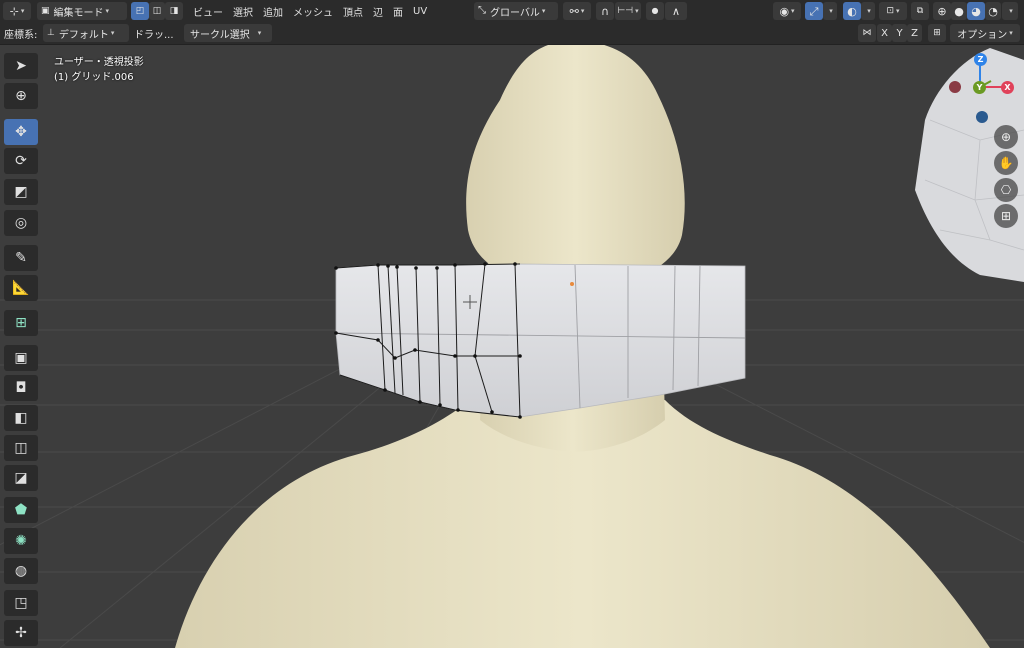 The height and width of the screenshot is (648, 1024). What do you see at coordinates (628, 11) in the screenshot?
I see `snap-target-button: ⊢⊣ ▾` at bounding box center [628, 11].